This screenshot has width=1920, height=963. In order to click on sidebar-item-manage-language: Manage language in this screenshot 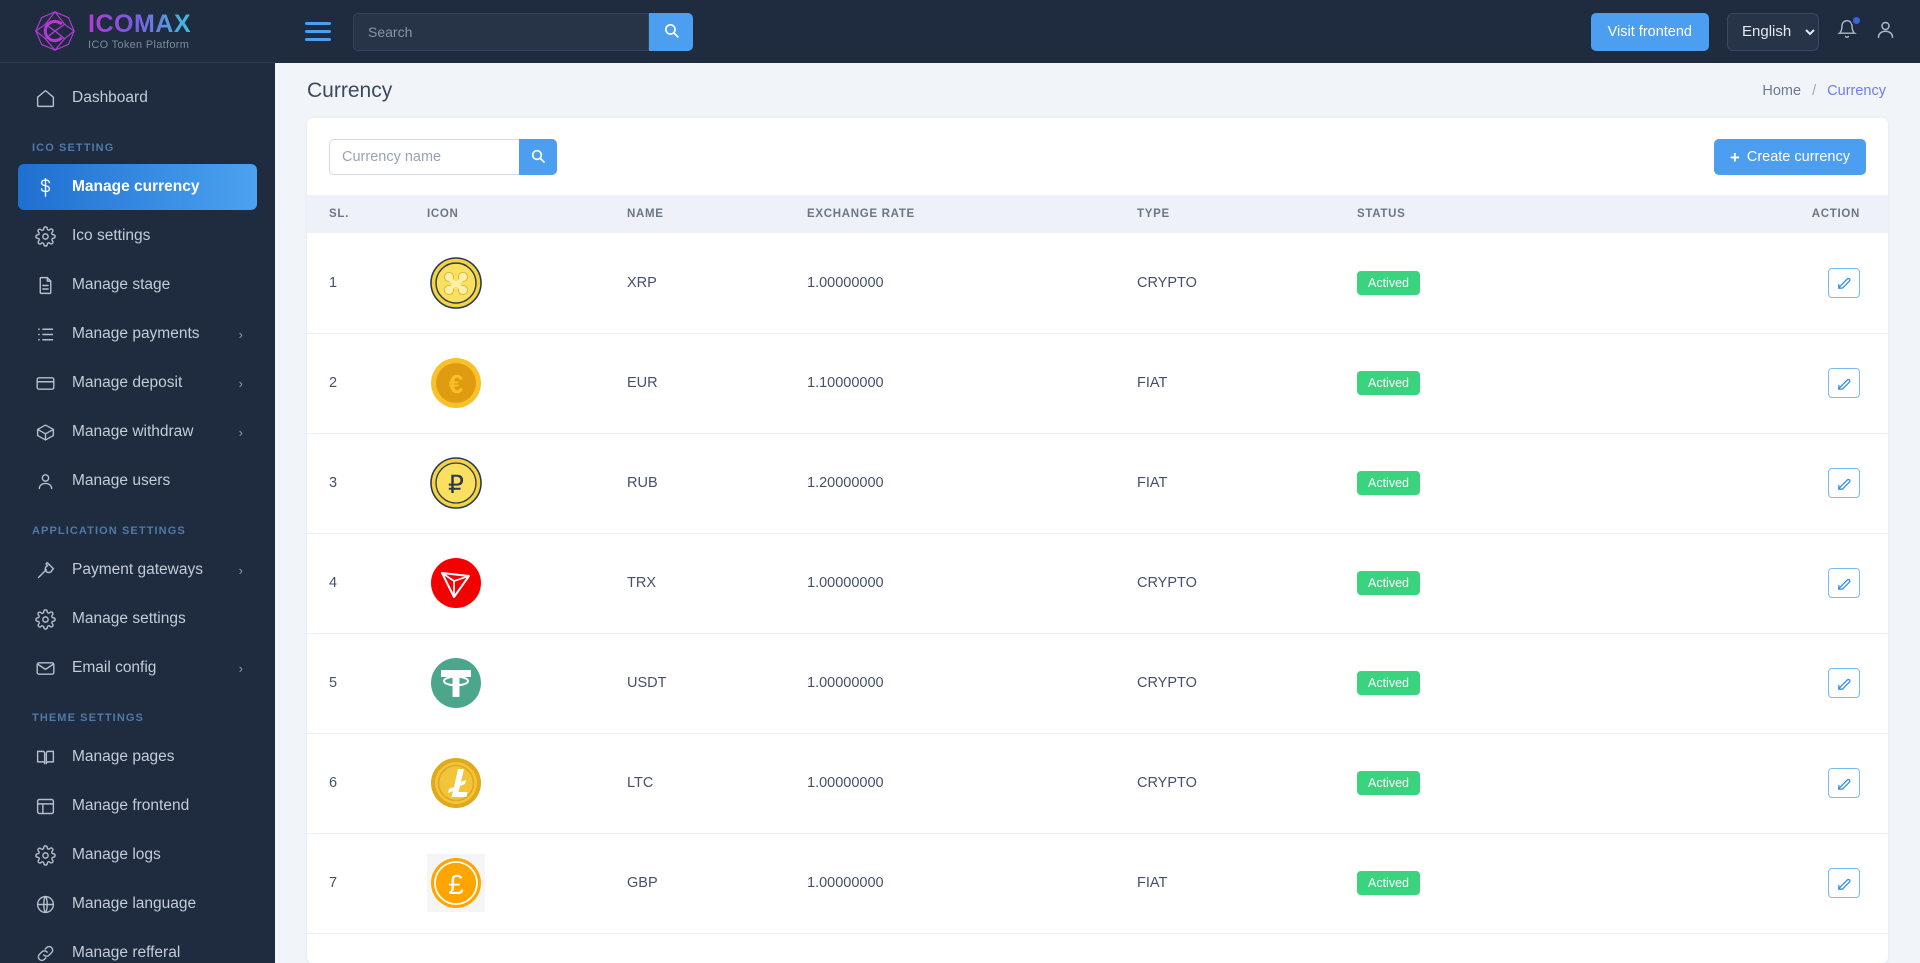, I will do `click(137, 904)`.